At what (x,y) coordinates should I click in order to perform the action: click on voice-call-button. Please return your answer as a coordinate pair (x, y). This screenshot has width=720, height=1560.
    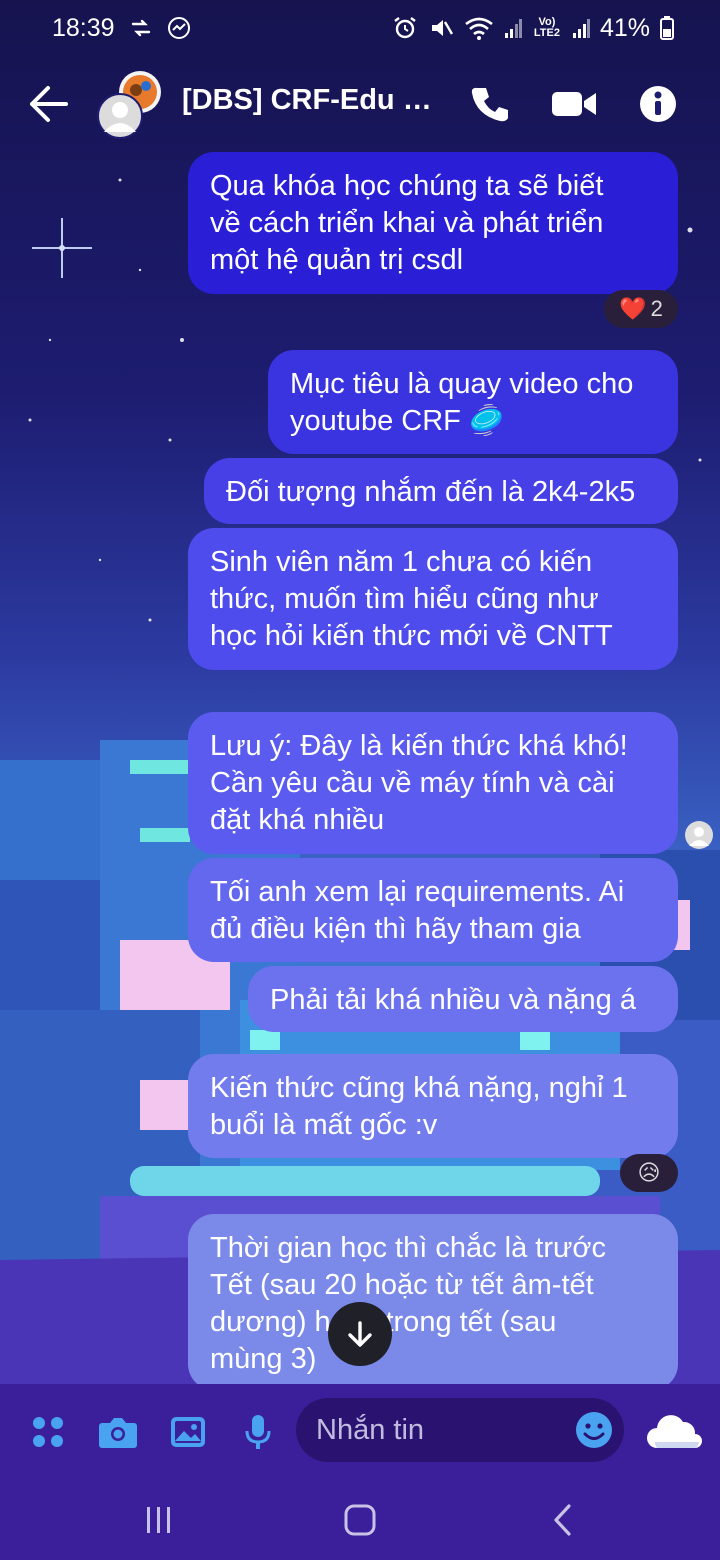
    Looking at the image, I should click on (490, 104).